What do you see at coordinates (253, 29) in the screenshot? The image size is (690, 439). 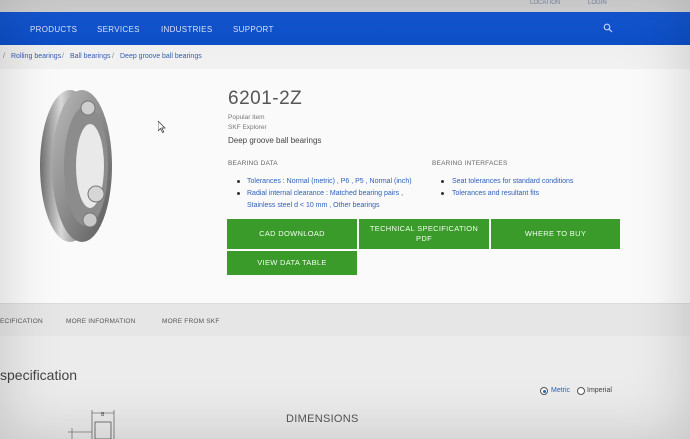 I see `nav-item-support: SUPPORT` at bounding box center [253, 29].